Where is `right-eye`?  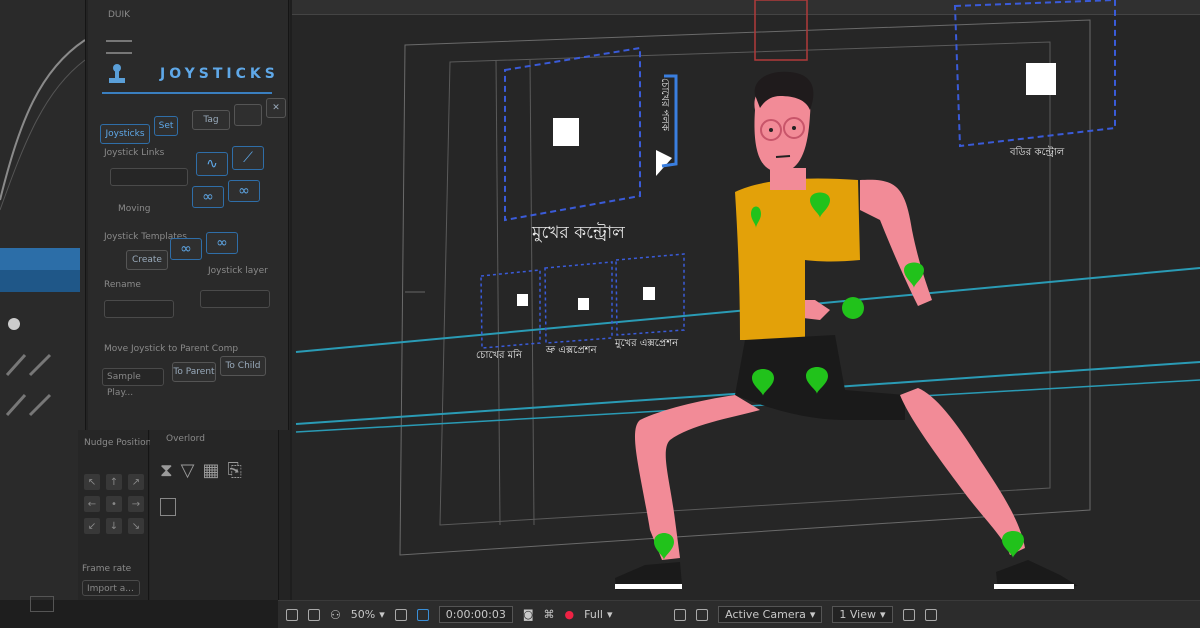 right-eye is located at coordinates (794, 128).